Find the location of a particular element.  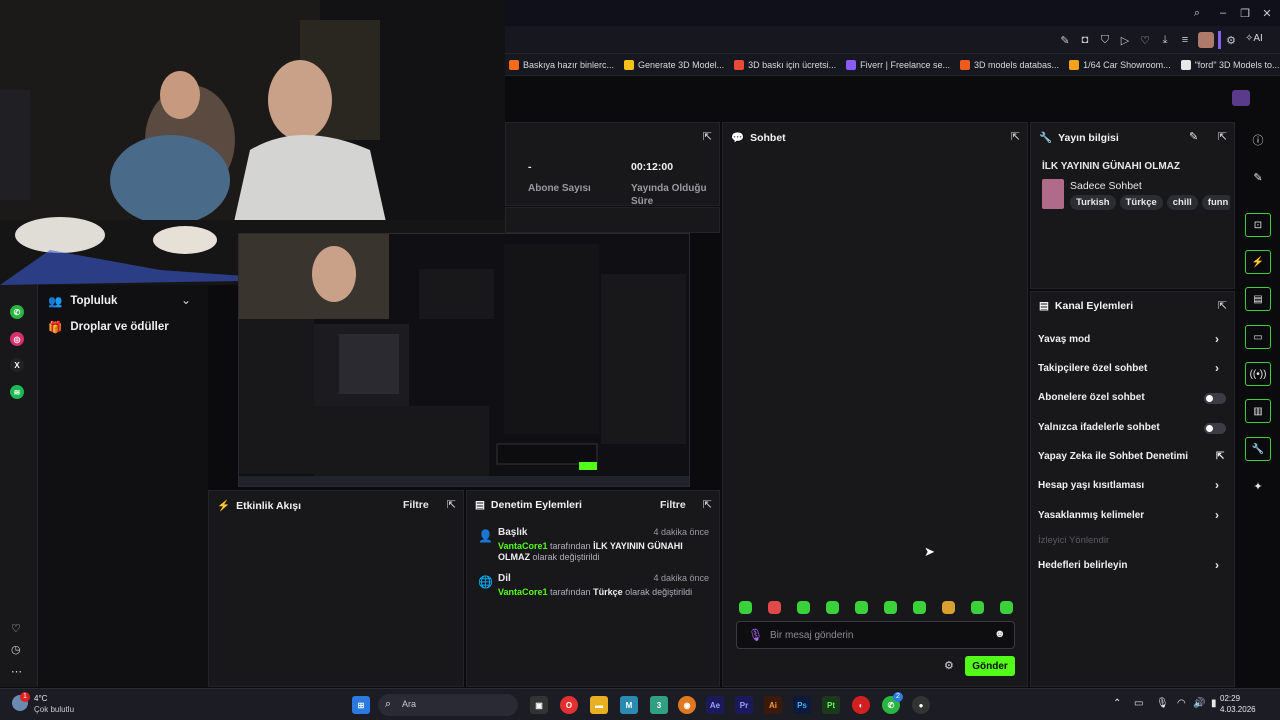

chat-icon: ▭ is located at coordinates (1258, 337).